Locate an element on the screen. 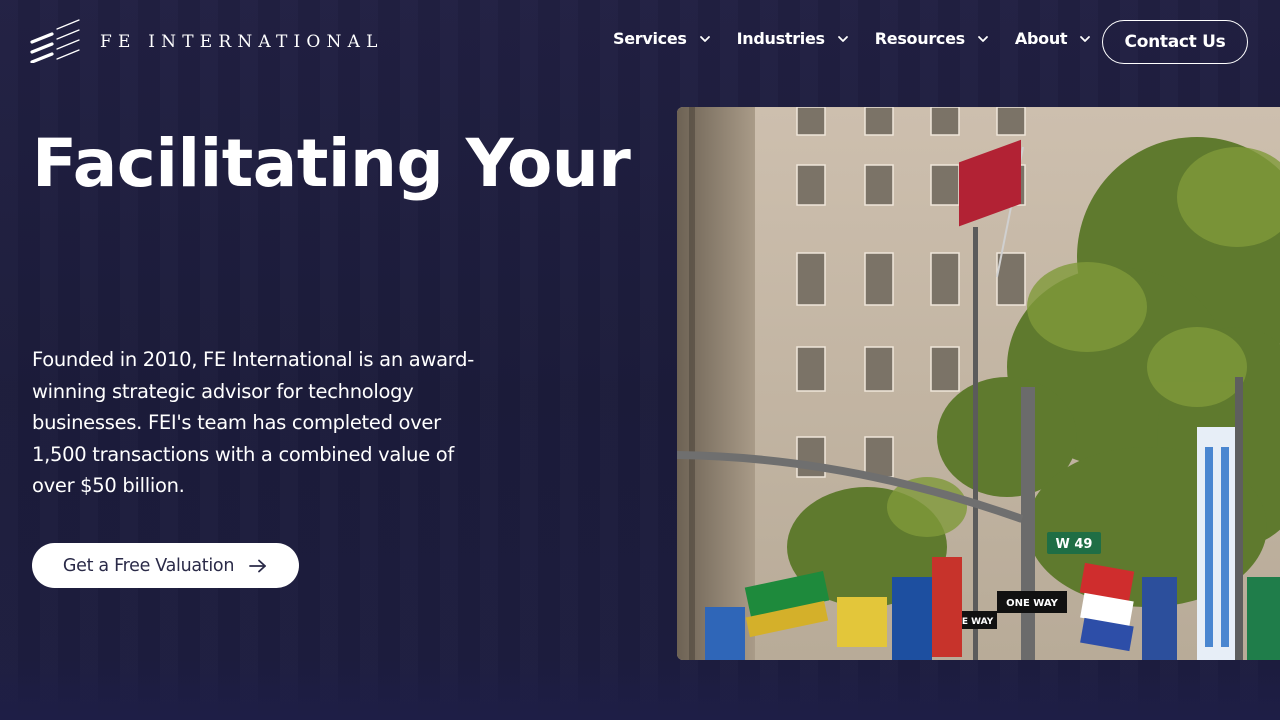 The width and height of the screenshot is (1280, 720). nav-item-about: About is located at coordinates (1053, 38).